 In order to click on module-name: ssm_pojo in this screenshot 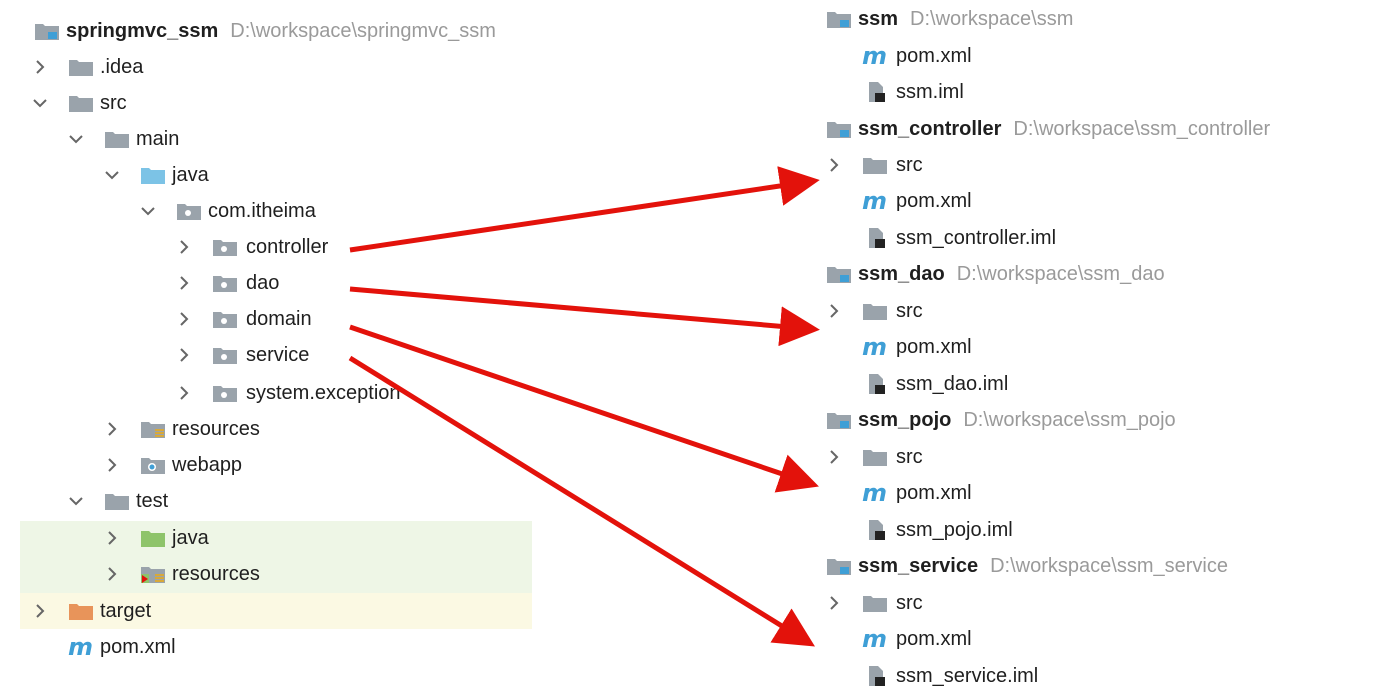, I will do `click(905, 420)`.